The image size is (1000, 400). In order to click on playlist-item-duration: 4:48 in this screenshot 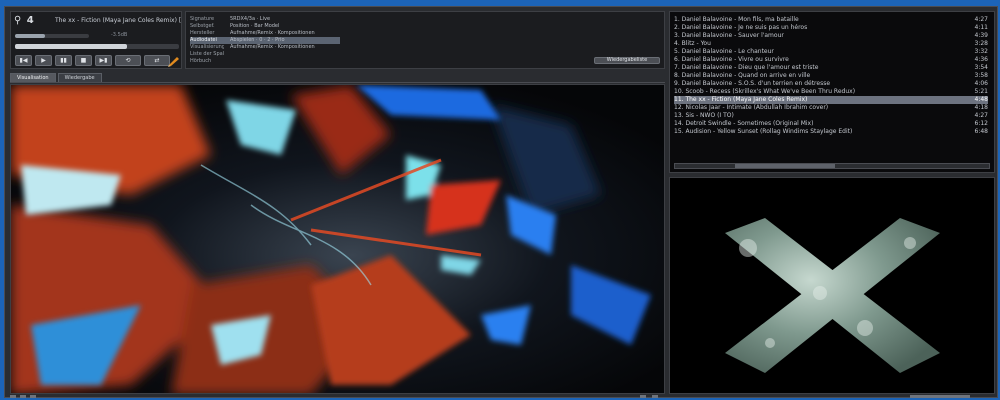, I will do `click(981, 99)`.